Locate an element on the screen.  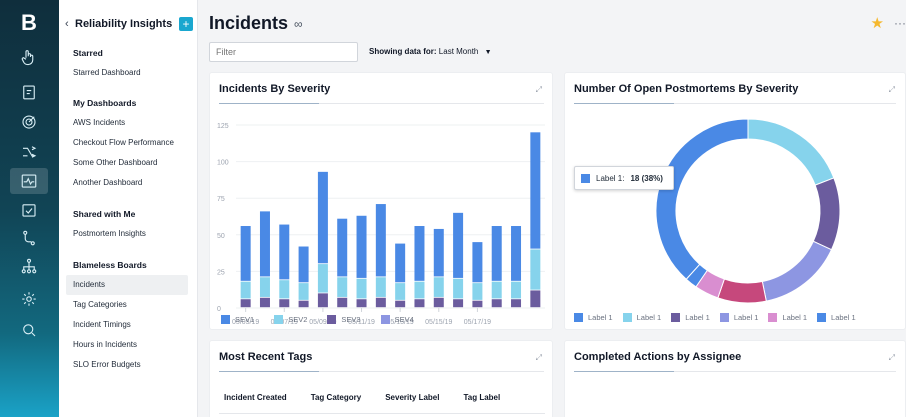
activity-icon is located at coordinates (29, 181).